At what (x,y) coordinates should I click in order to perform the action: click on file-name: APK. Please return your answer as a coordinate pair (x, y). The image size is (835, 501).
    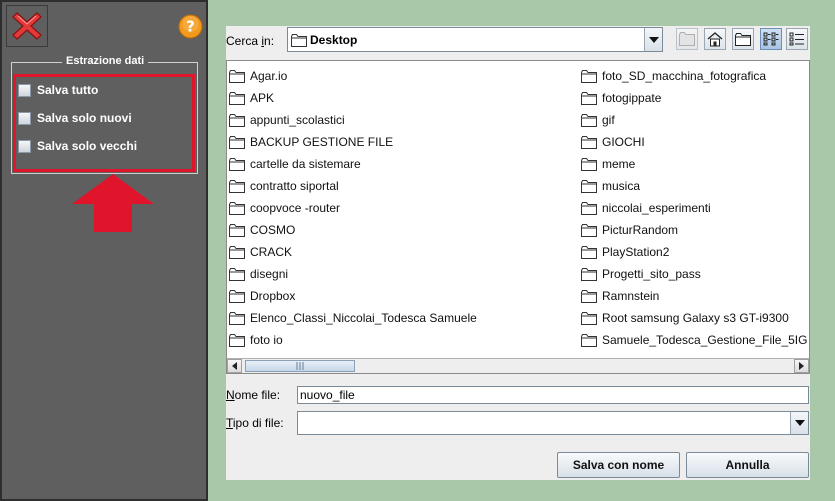
    Looking at the image, I should click on (262, 98).